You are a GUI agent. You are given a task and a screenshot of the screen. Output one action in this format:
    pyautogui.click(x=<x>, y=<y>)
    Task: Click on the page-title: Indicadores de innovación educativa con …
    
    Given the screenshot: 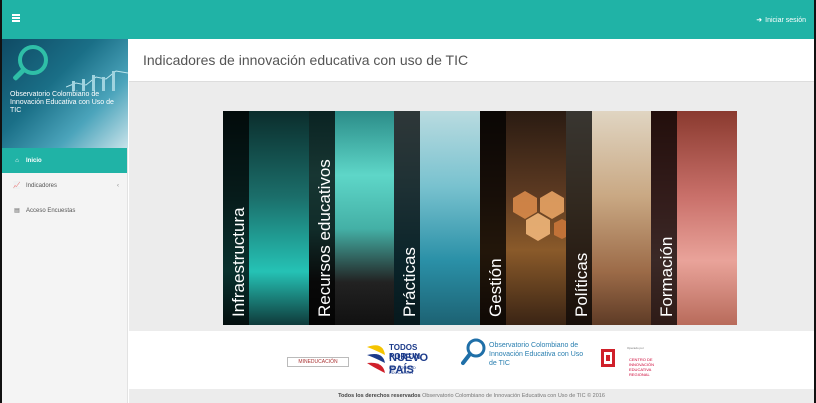 What is the action you would take?
    pyautogui.click(x=471, y=60)
    